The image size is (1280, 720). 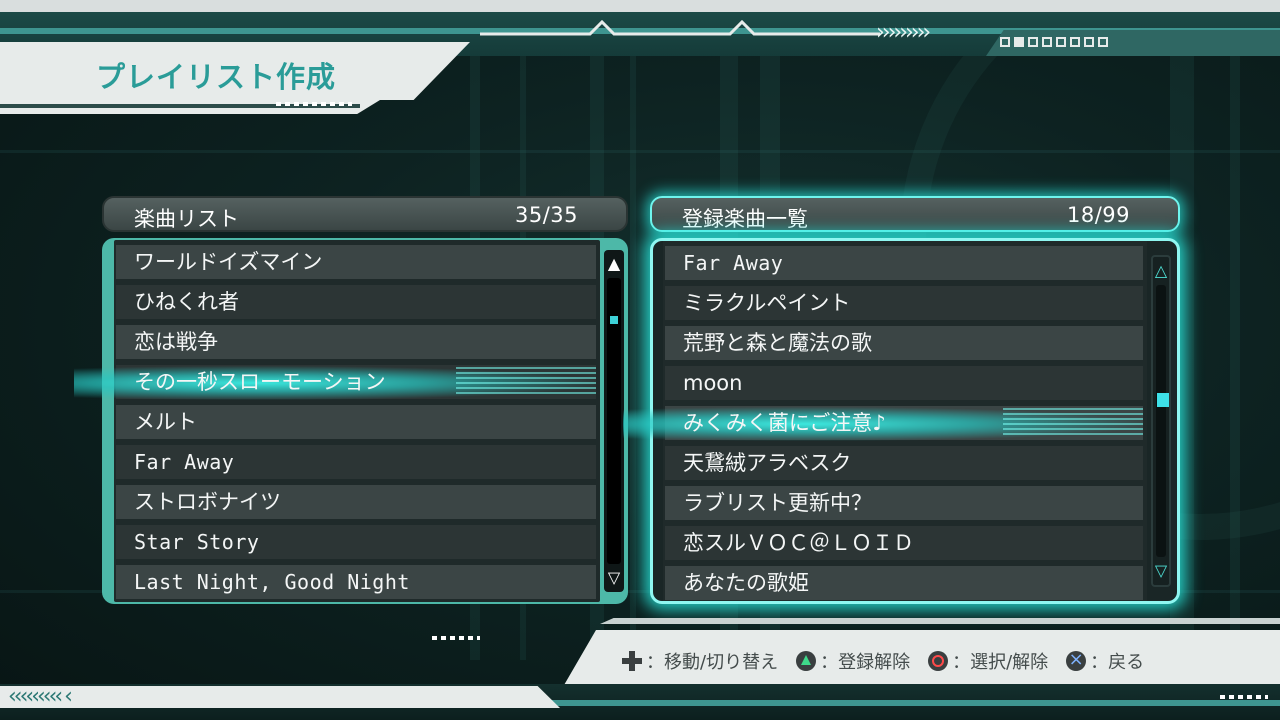 What do you see at coordinates (712, 662) in the screenshot?
I see `control-hint-label: ：移動/切り替え` at bounding box center [712, 662].